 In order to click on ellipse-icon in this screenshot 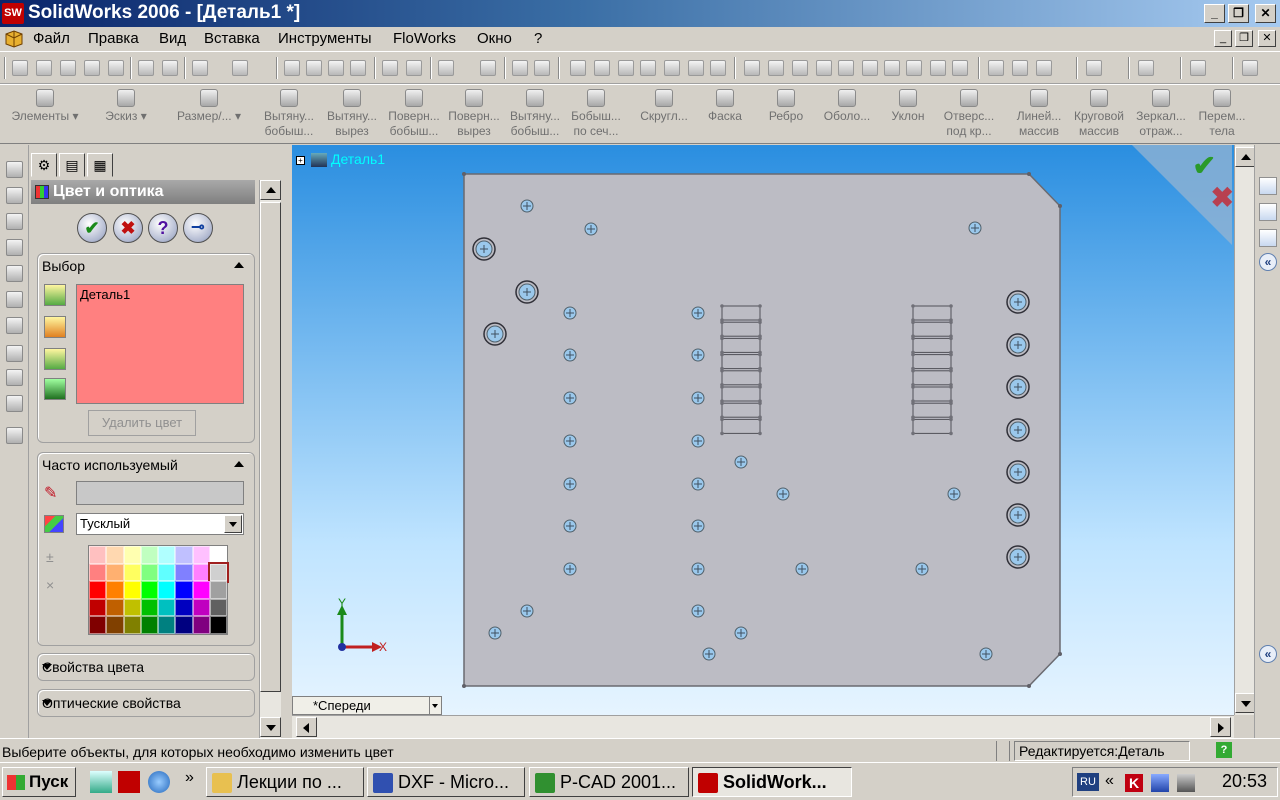, I will do `click(776, 68)`.